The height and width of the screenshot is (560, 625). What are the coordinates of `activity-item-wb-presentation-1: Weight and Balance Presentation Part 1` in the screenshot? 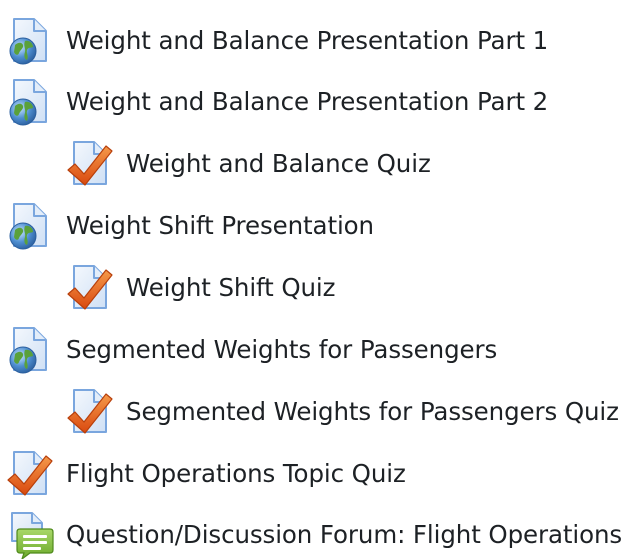 It's located at (277, 41).